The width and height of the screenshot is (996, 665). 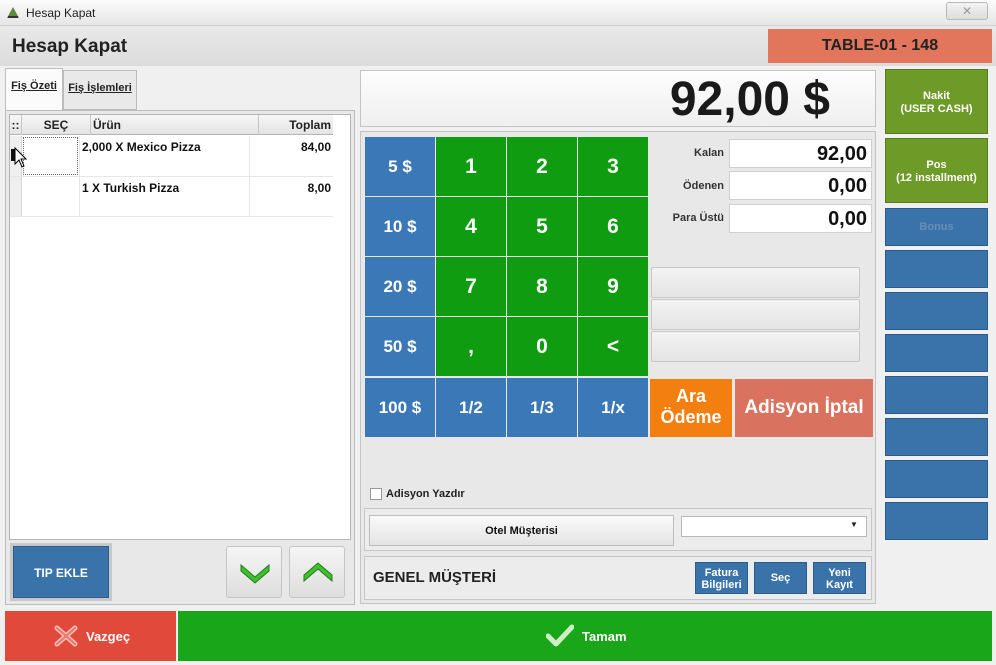 I want to click on row-product: 1 X Turkish Pizza, so click(x=131, y=188).